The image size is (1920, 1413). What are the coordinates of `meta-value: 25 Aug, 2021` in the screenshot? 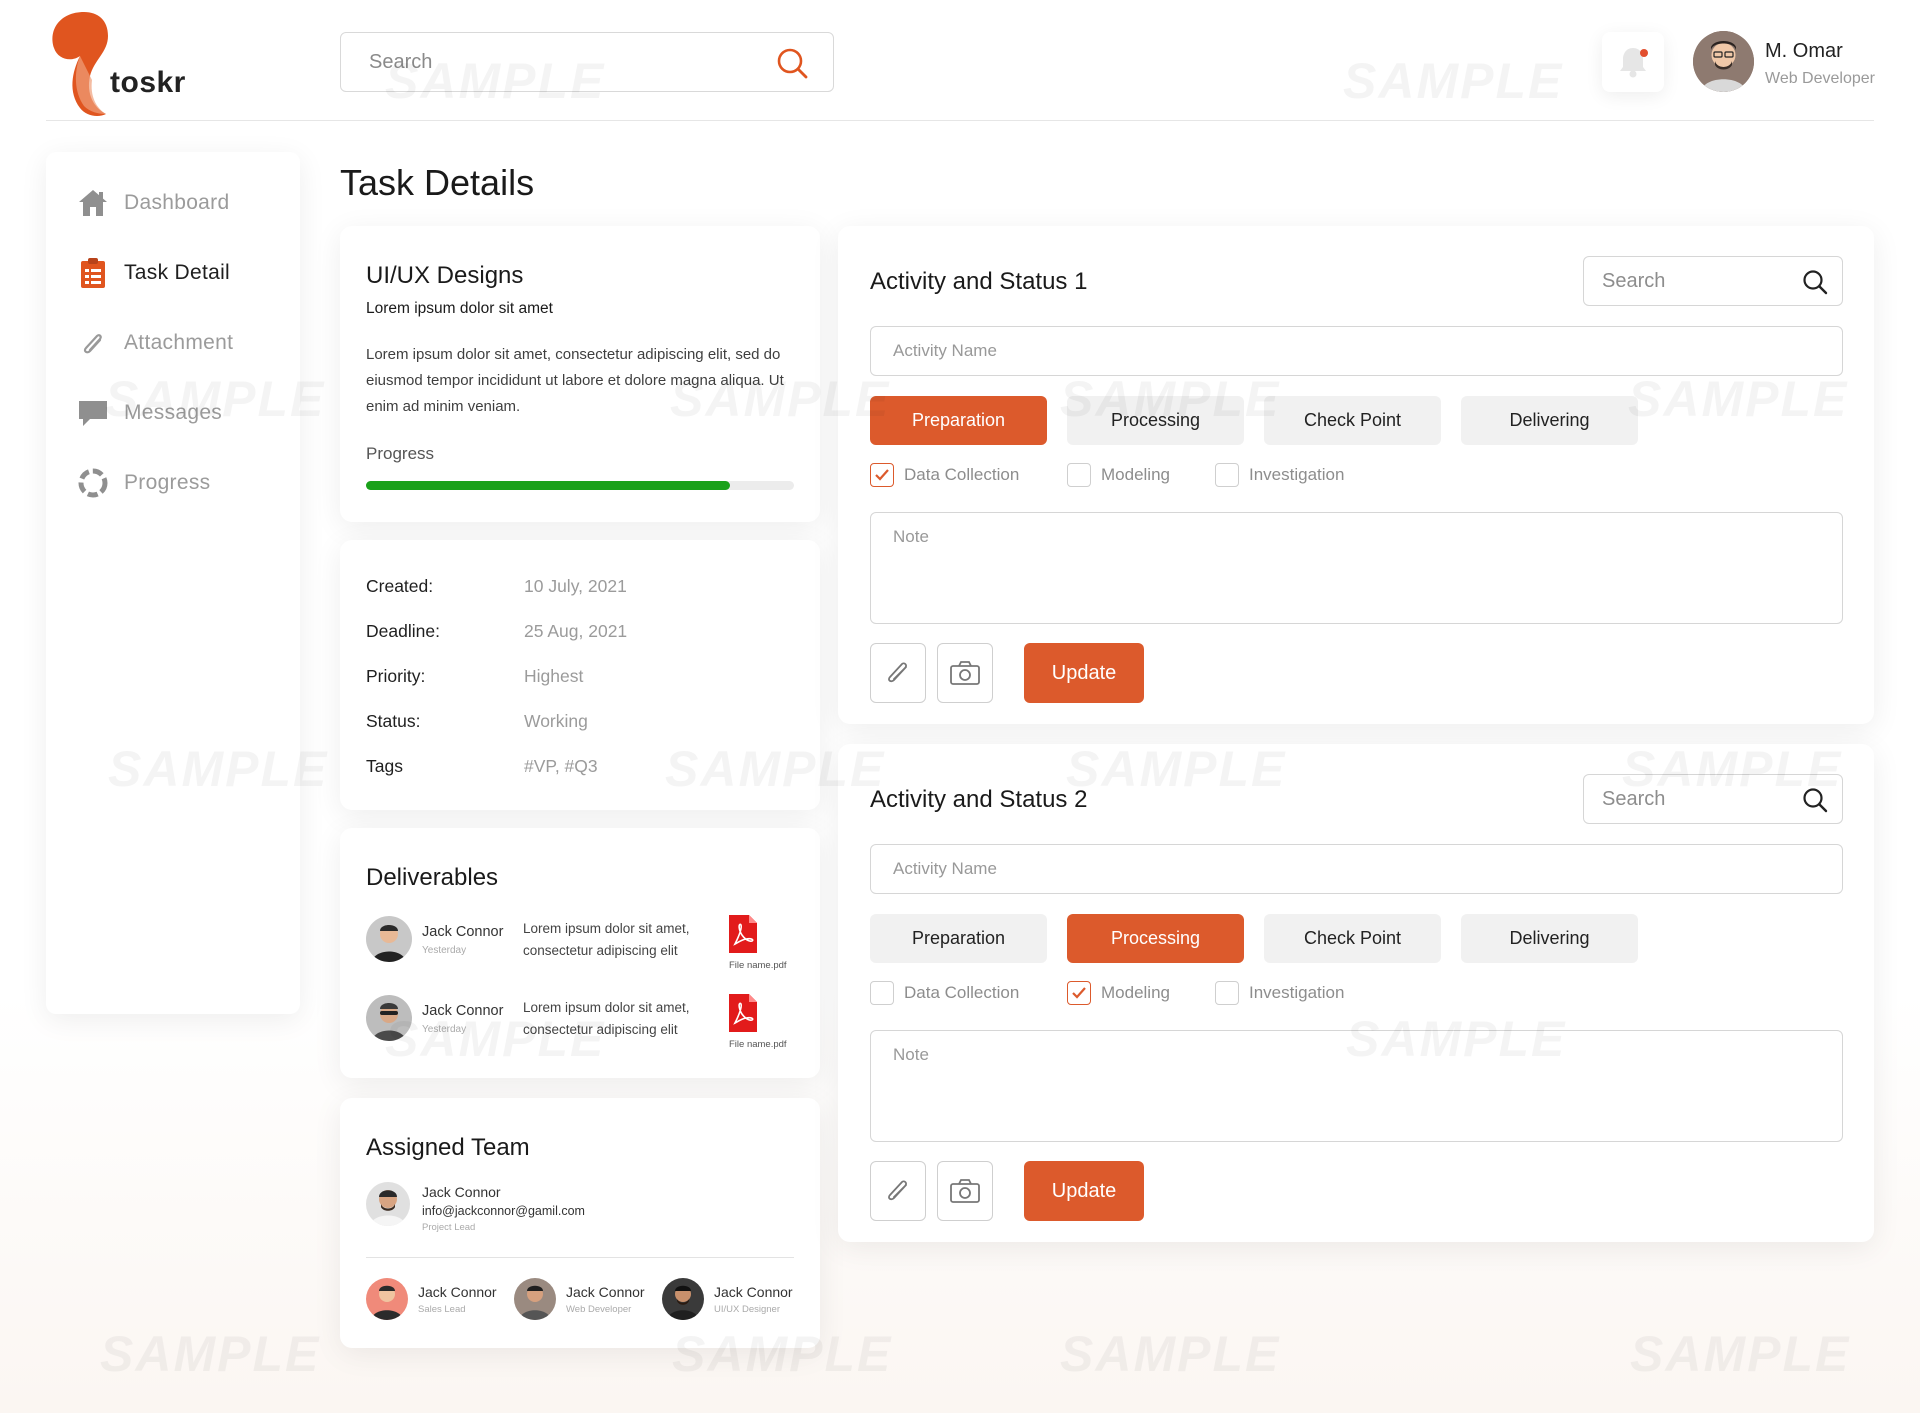 It's located at (576, 631).